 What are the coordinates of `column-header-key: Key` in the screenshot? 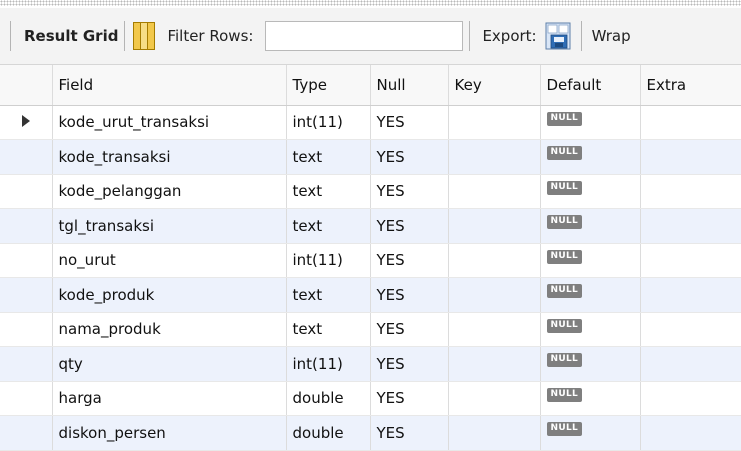 It's located at (494, 85).